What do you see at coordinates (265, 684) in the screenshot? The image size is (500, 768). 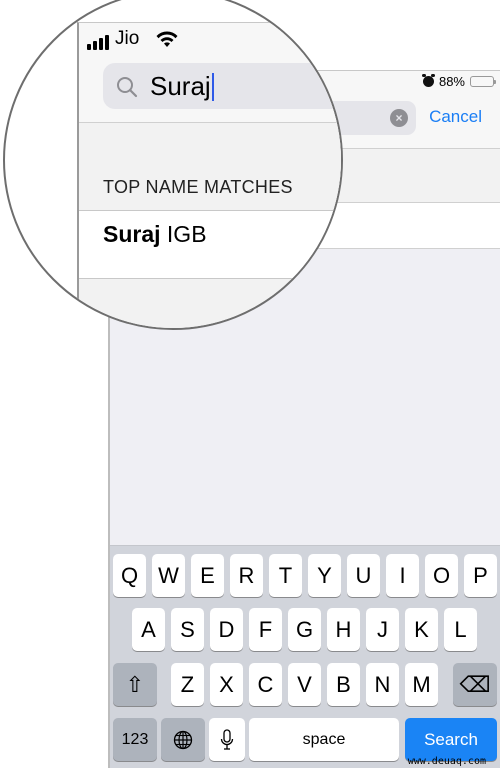 I see `key-c: C` at bounding box center [265, 684].